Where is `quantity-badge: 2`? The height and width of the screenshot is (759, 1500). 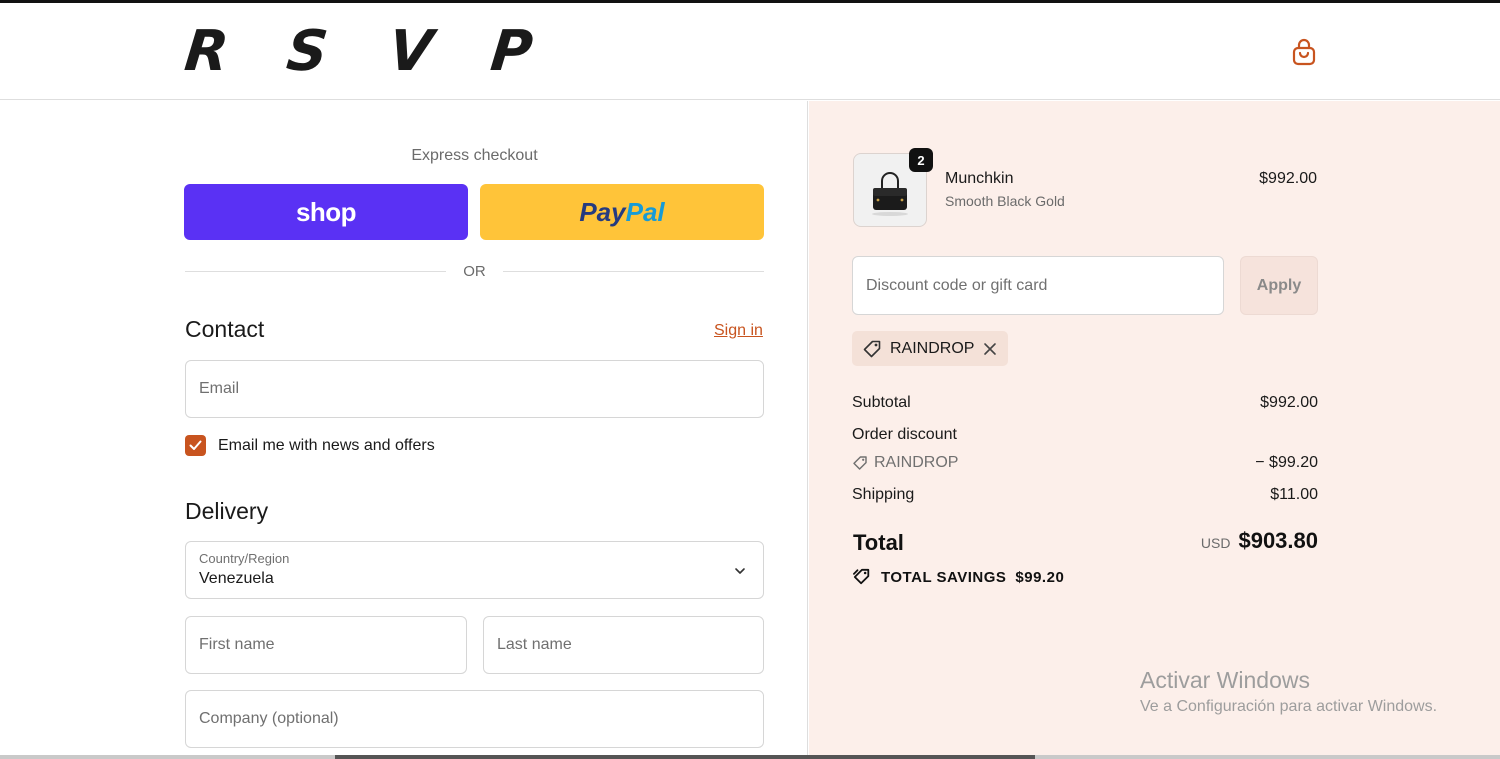
quantity-badge: 2 is located at coordinates (921, 160).